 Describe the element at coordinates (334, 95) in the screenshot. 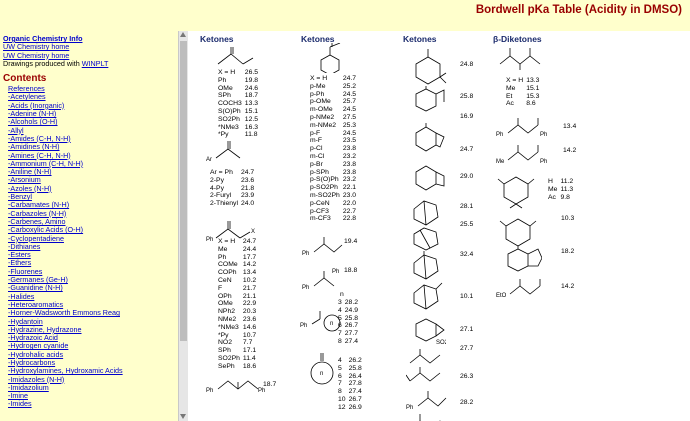

I see `table-row: p-Ph 24.5` at that location.